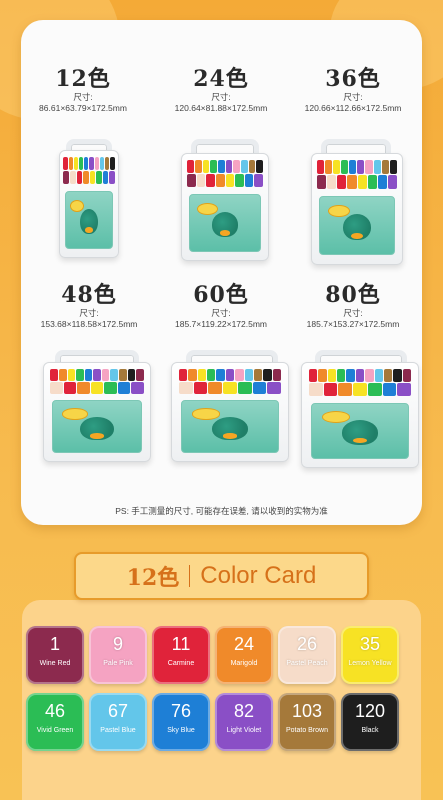 Image resolution: width=443 pixels, height=800 pixels. Describe the element at coordinates (55, 663) in the screenshot. I see `swatch-name: Wine Red` at that location.